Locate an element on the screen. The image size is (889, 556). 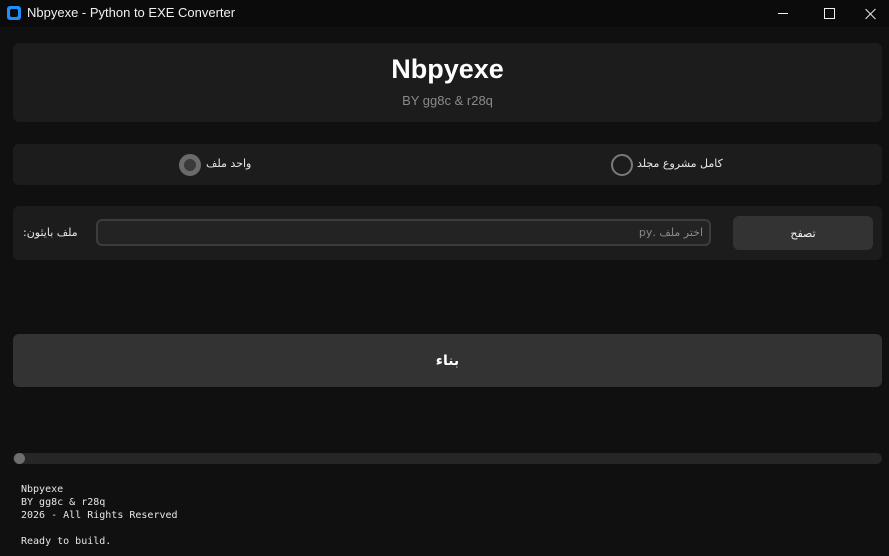
build-button: بناء is located at coordinates (447, 360).